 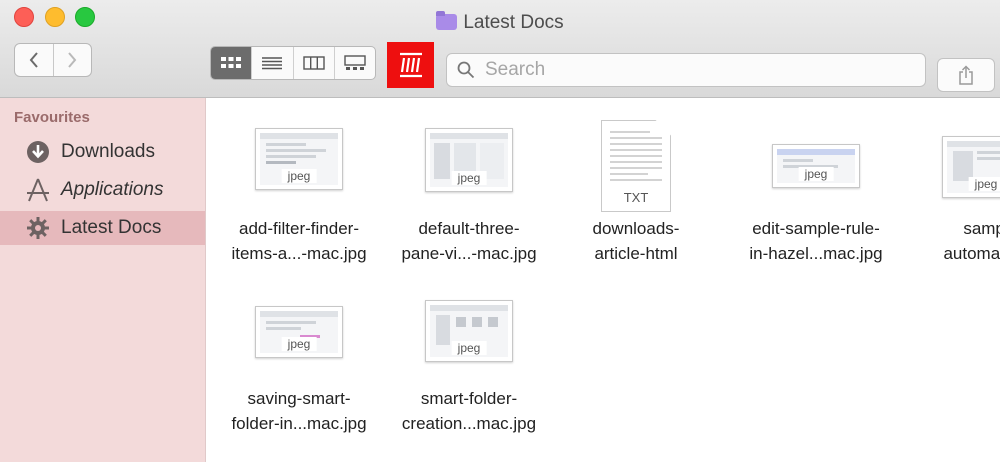 I want to click on list-view-button, so click(x=271, y=63).